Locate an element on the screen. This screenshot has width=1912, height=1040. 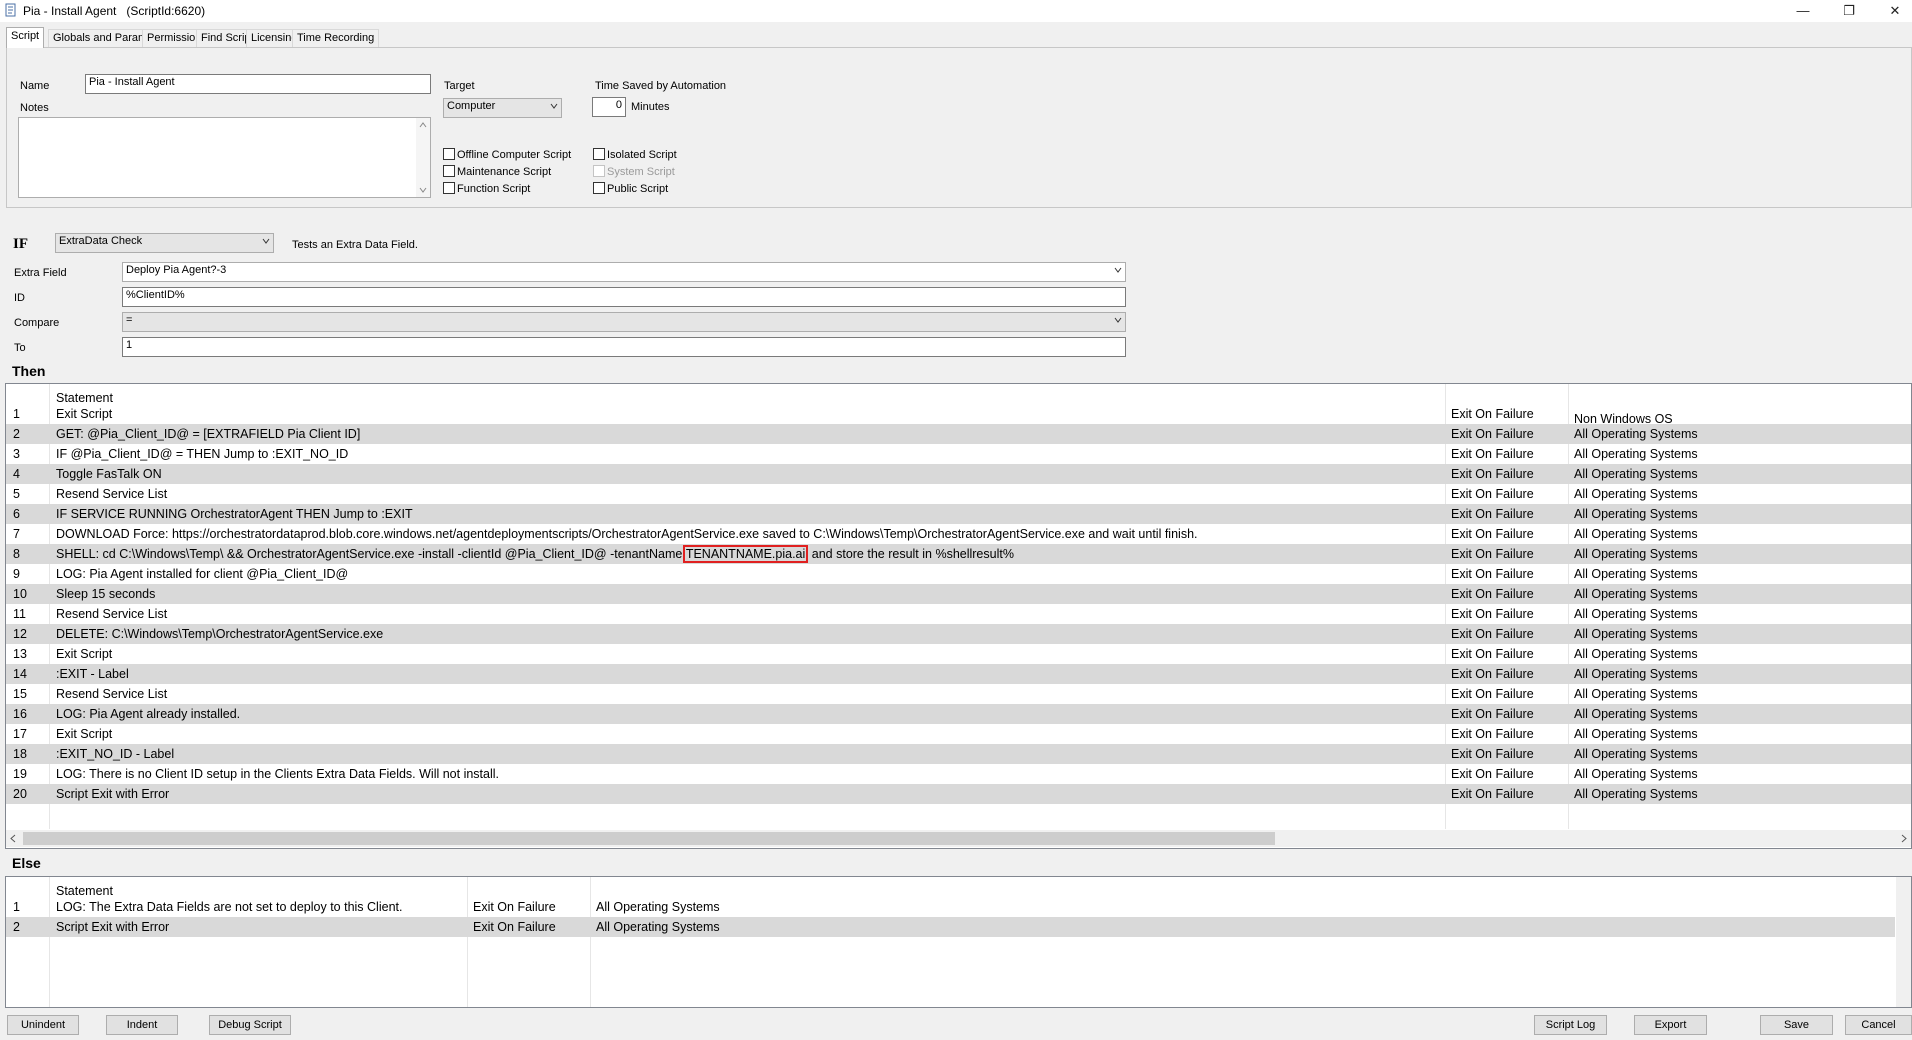
scroll-down-icon is located at coordinates (423, 190).